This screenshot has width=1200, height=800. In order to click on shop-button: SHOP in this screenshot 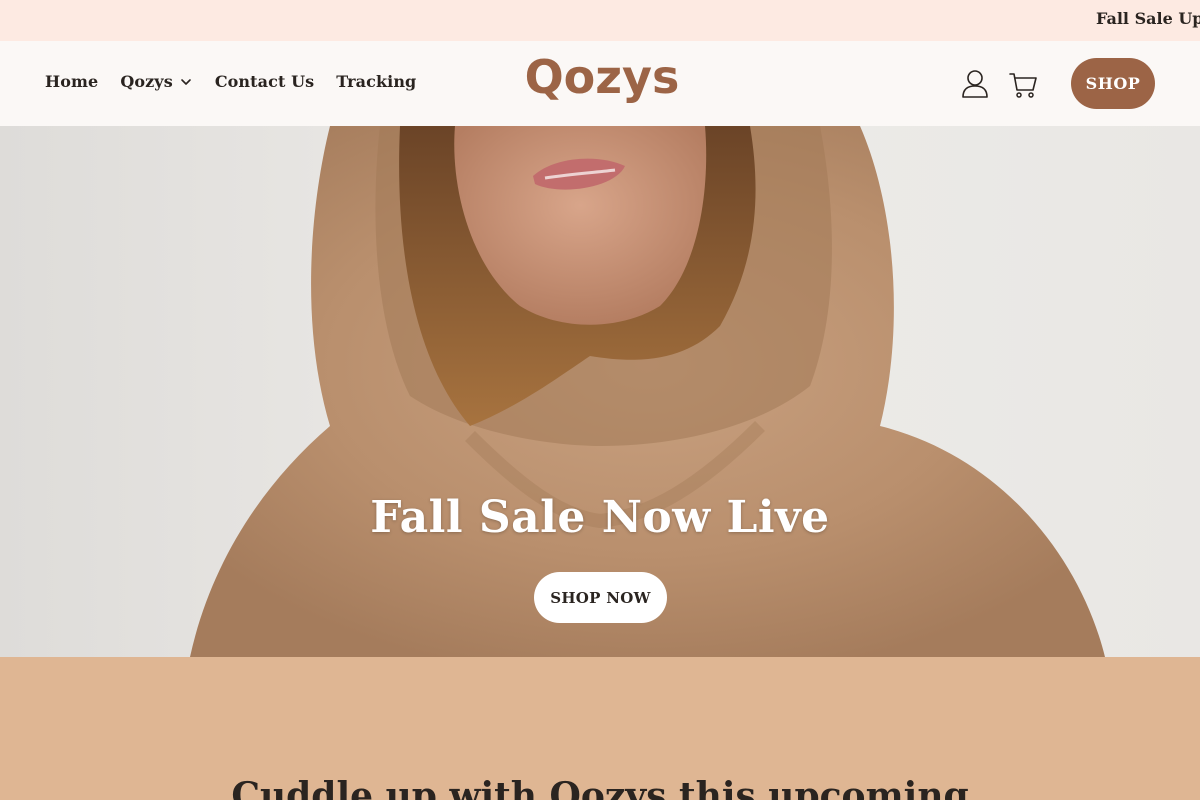, I will do `click(1113, 83)`.